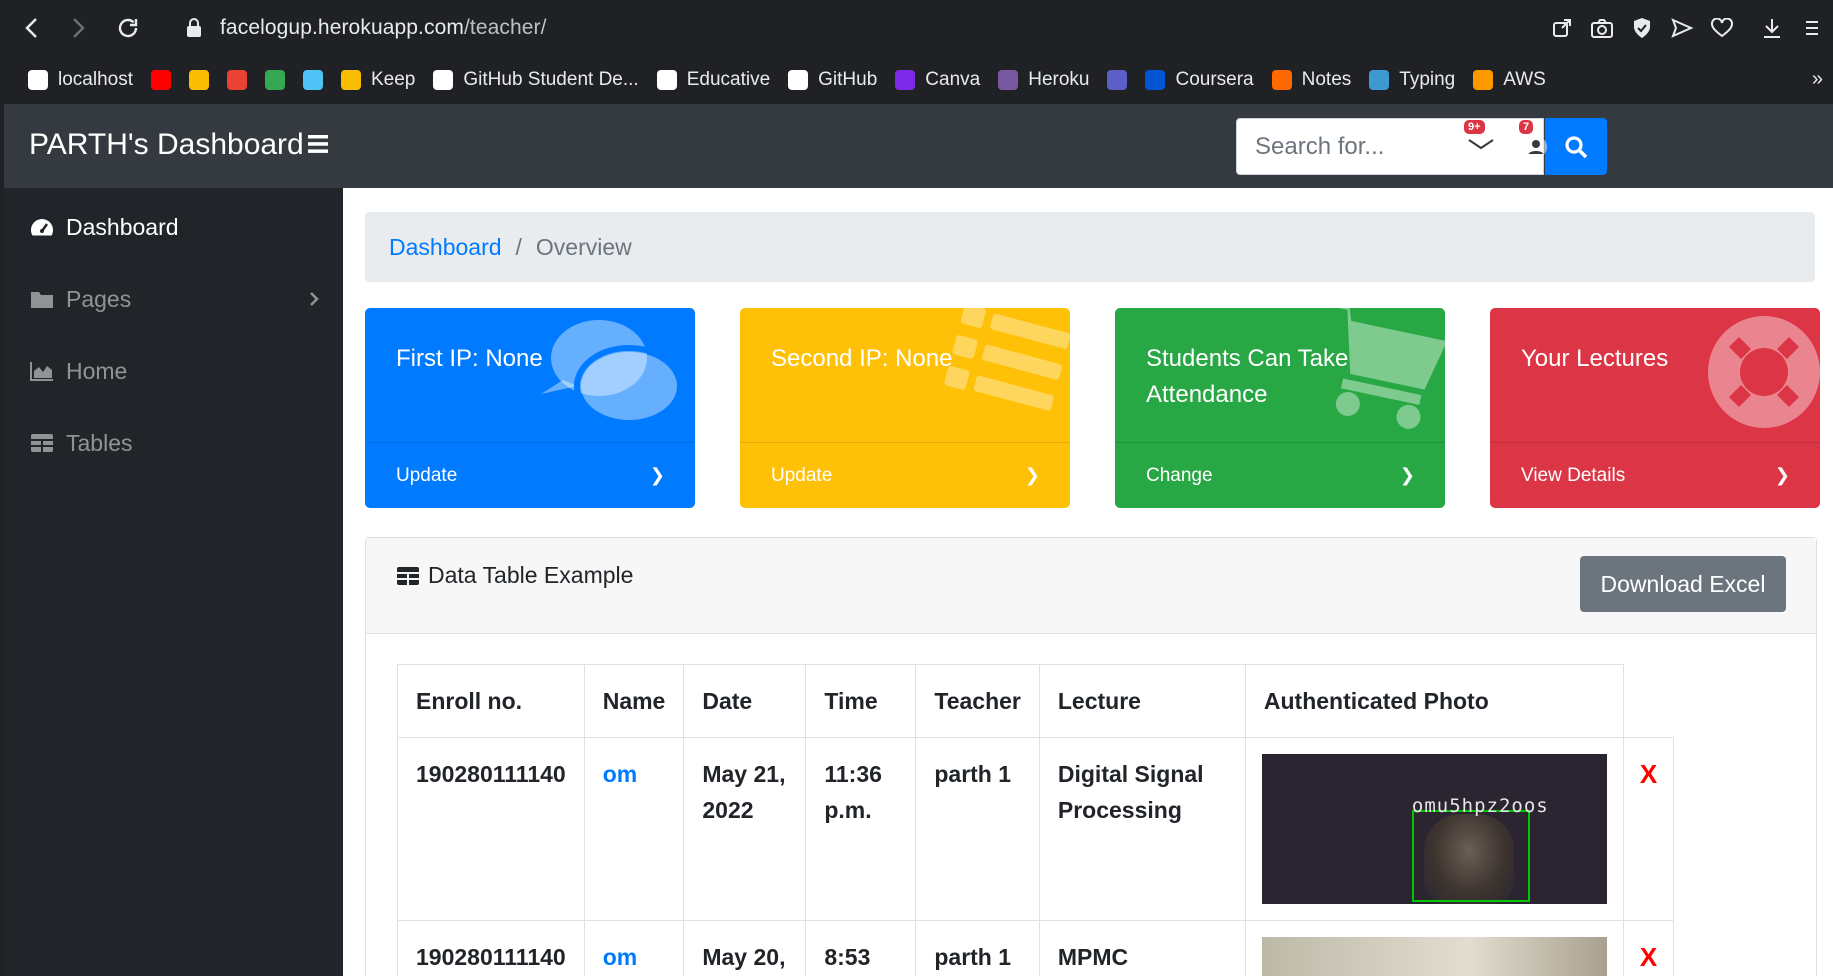  I want to click on bookmark-label: Notes, so click(1326, 79).